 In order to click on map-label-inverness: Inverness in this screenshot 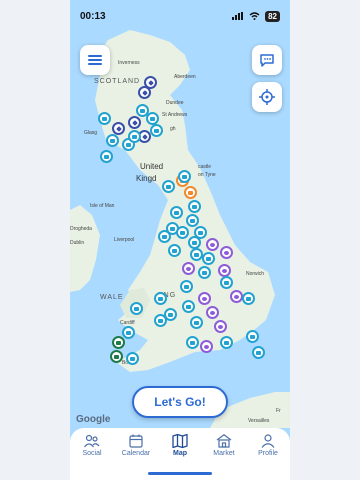, I will do `click(129, 63)`.